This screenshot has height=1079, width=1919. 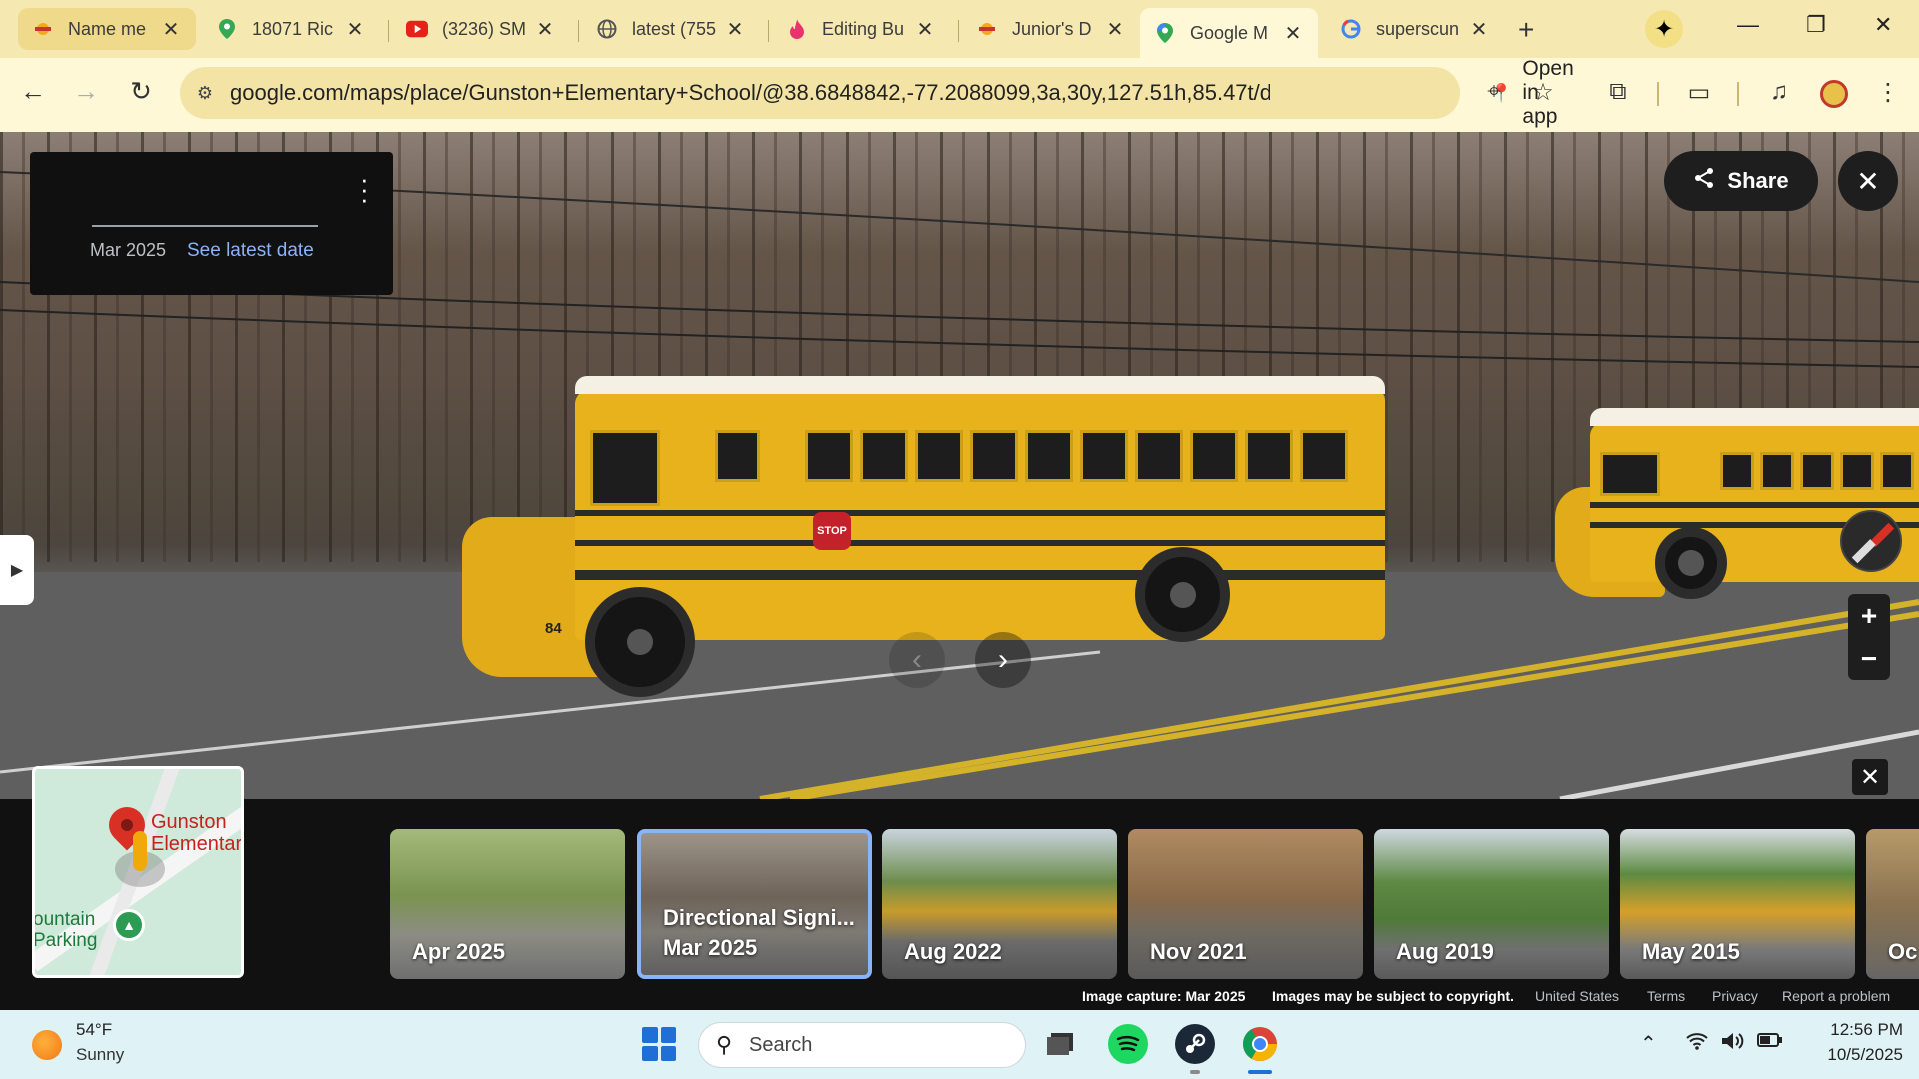 What do you see at coordinates (364, 189) in the screenshot?
I see `more-vertical-icon: · · ·` at bounding box center [364, 189].